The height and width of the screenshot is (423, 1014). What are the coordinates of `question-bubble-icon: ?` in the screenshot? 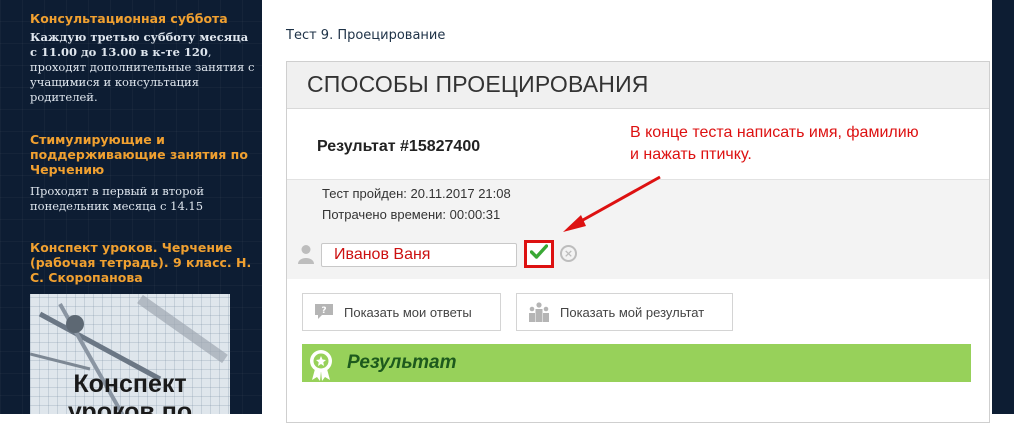 It's located at (324, 312).